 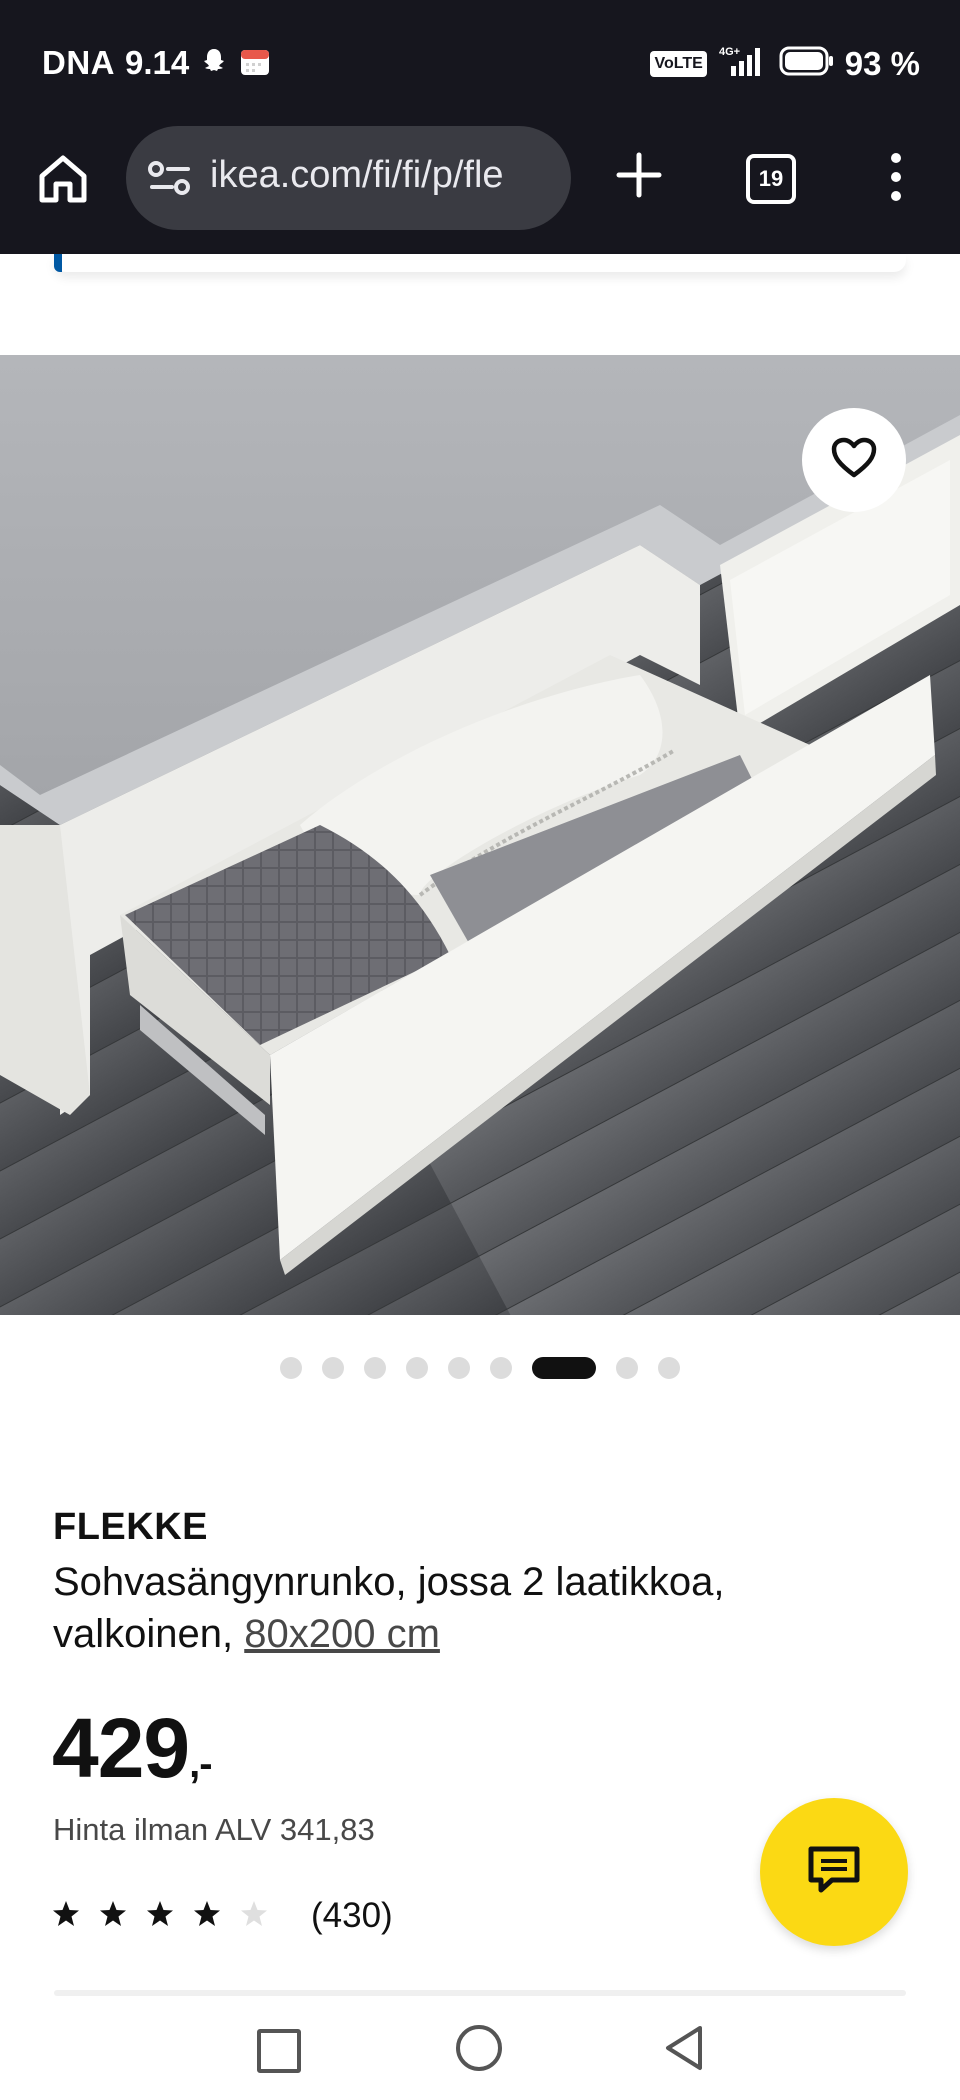 I want to click on gallery-pagination, so click(x=480, y=1368).